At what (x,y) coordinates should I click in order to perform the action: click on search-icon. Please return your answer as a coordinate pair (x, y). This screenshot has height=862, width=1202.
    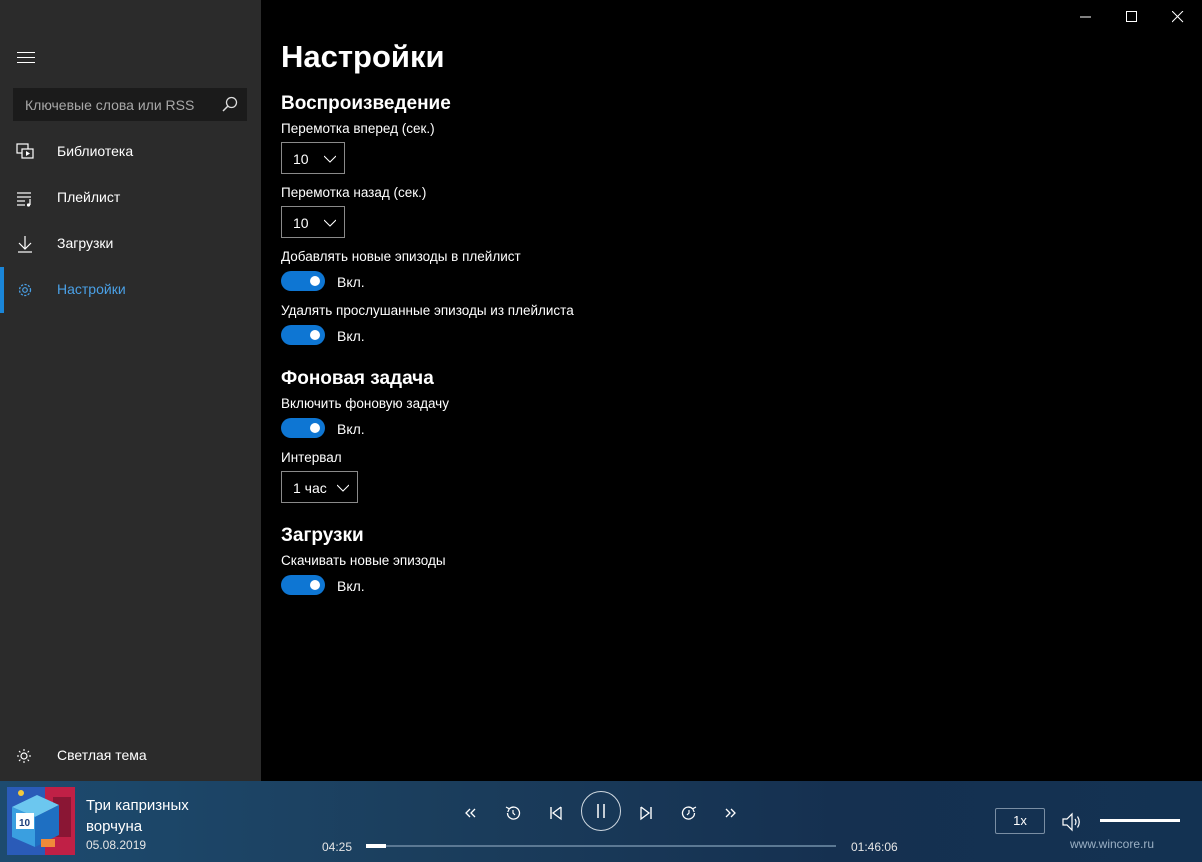
    Looking at the image, I should click on (230, 105).